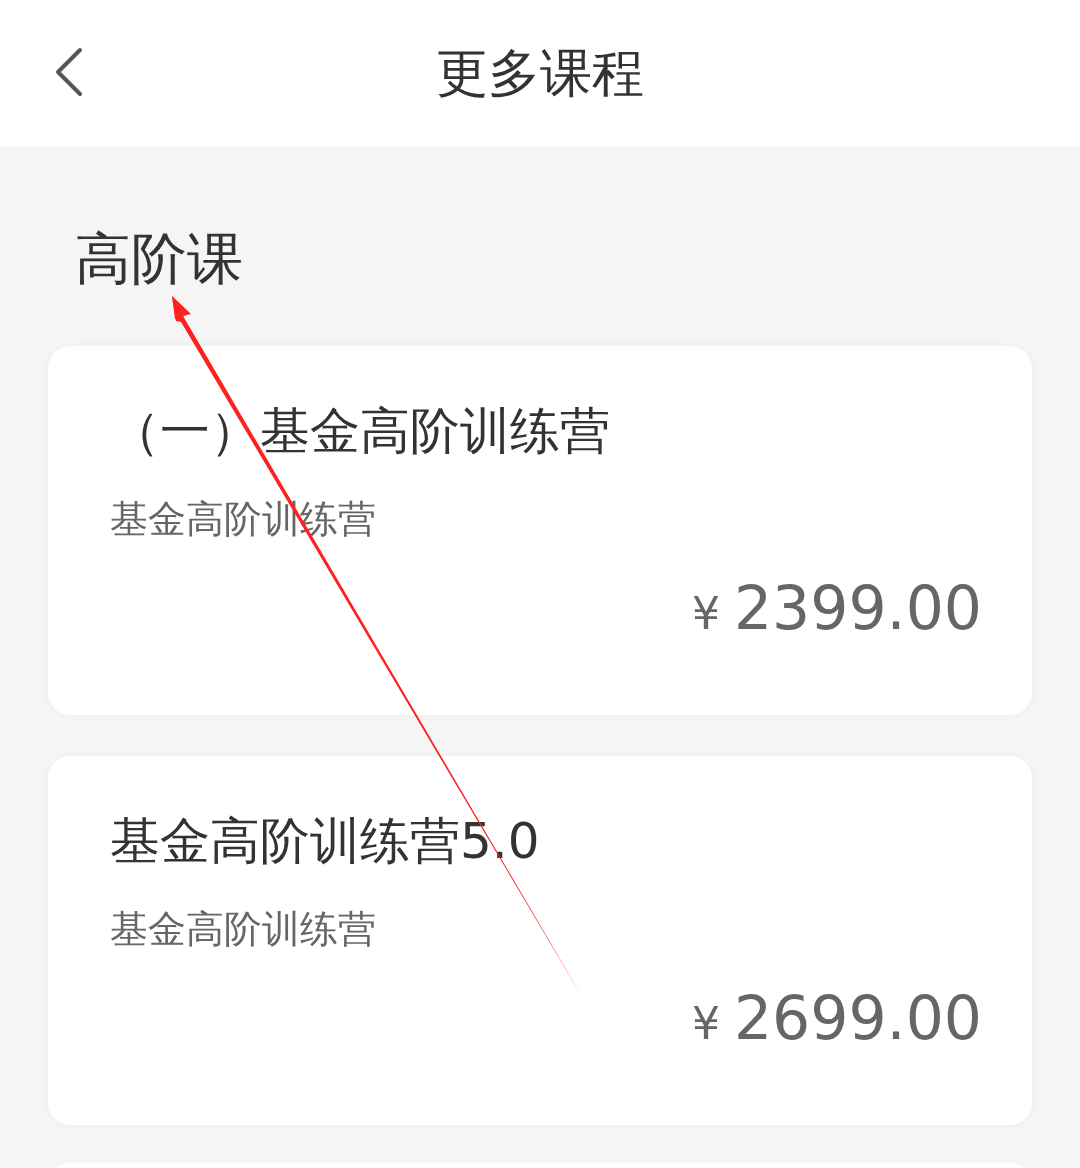 This screenshot has width=1080, height=1168. What do you see at coordinates (360, 431) in the screenshot?
I see `course-title: （一）基金高阶训练营` at bounding box center [360, 431].